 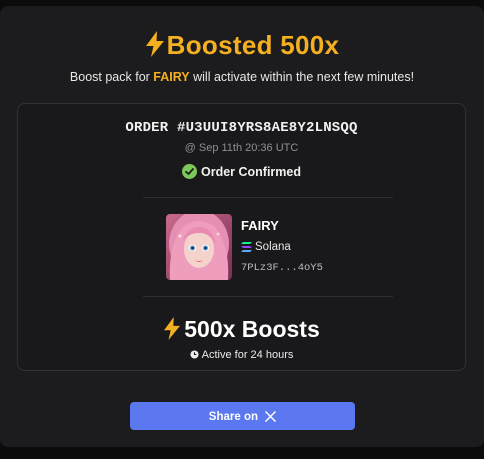 I want to click on share-on-x-button: Share on, so click(x=242, y=416).